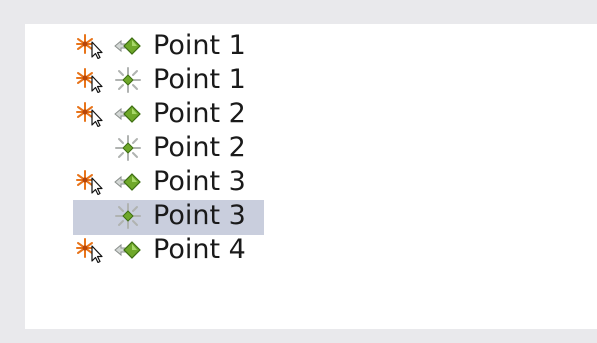 The width and height of the screenshot is (597, 343). Describe the element at coordinates (199, 249) in the screenshot. I see `tree-item-label: Point 4` at that location.